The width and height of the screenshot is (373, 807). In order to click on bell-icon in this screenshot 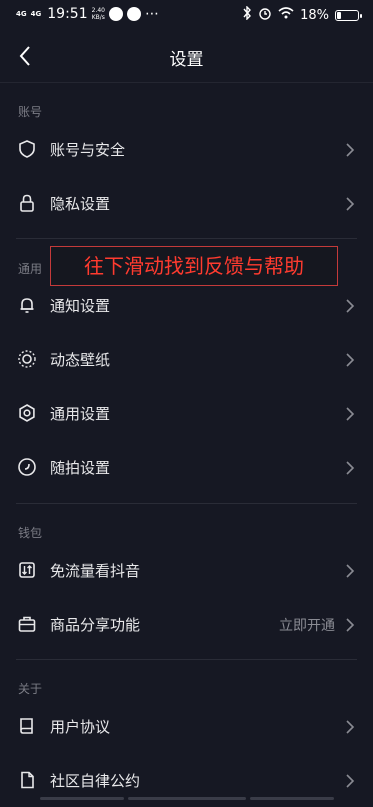, I will do `click(27, 305)`.